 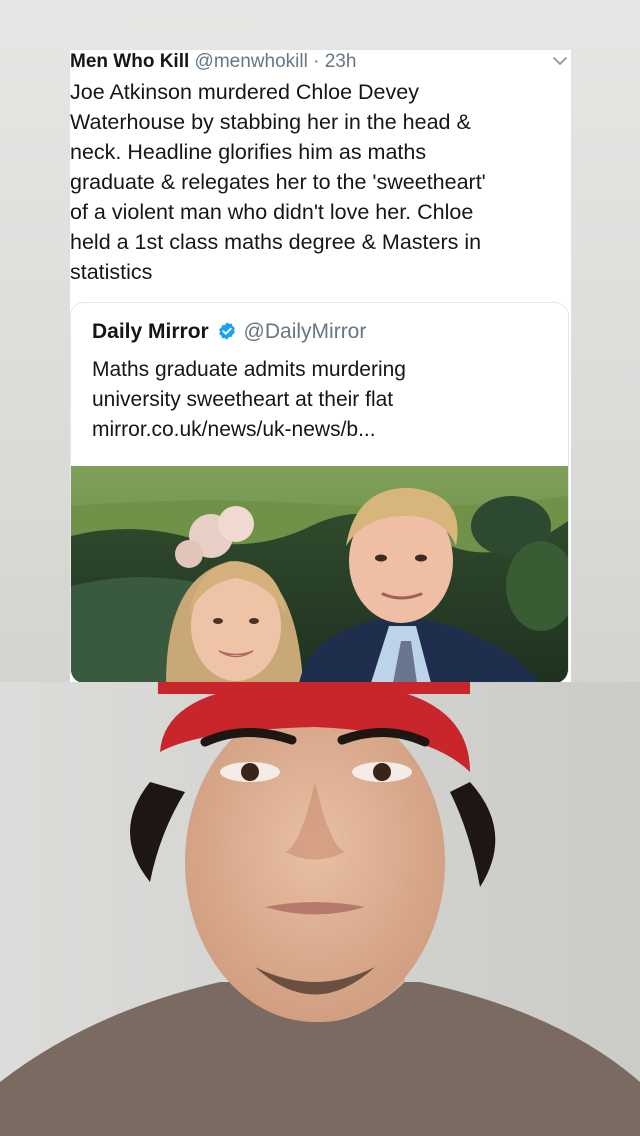 I want to click on quoted-author-handle: @DailyMirror, so click(x=305, y=331).